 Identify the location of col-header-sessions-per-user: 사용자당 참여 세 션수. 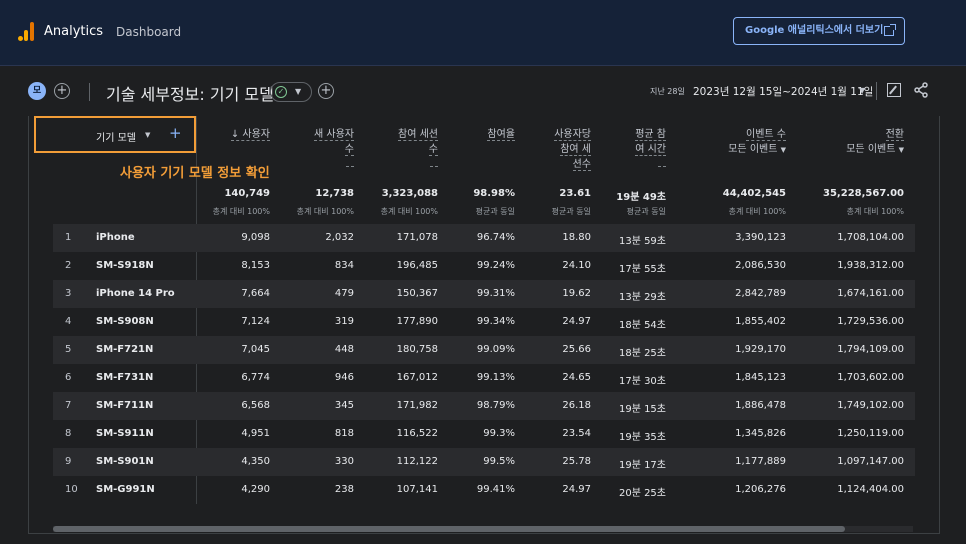
(563, 149).